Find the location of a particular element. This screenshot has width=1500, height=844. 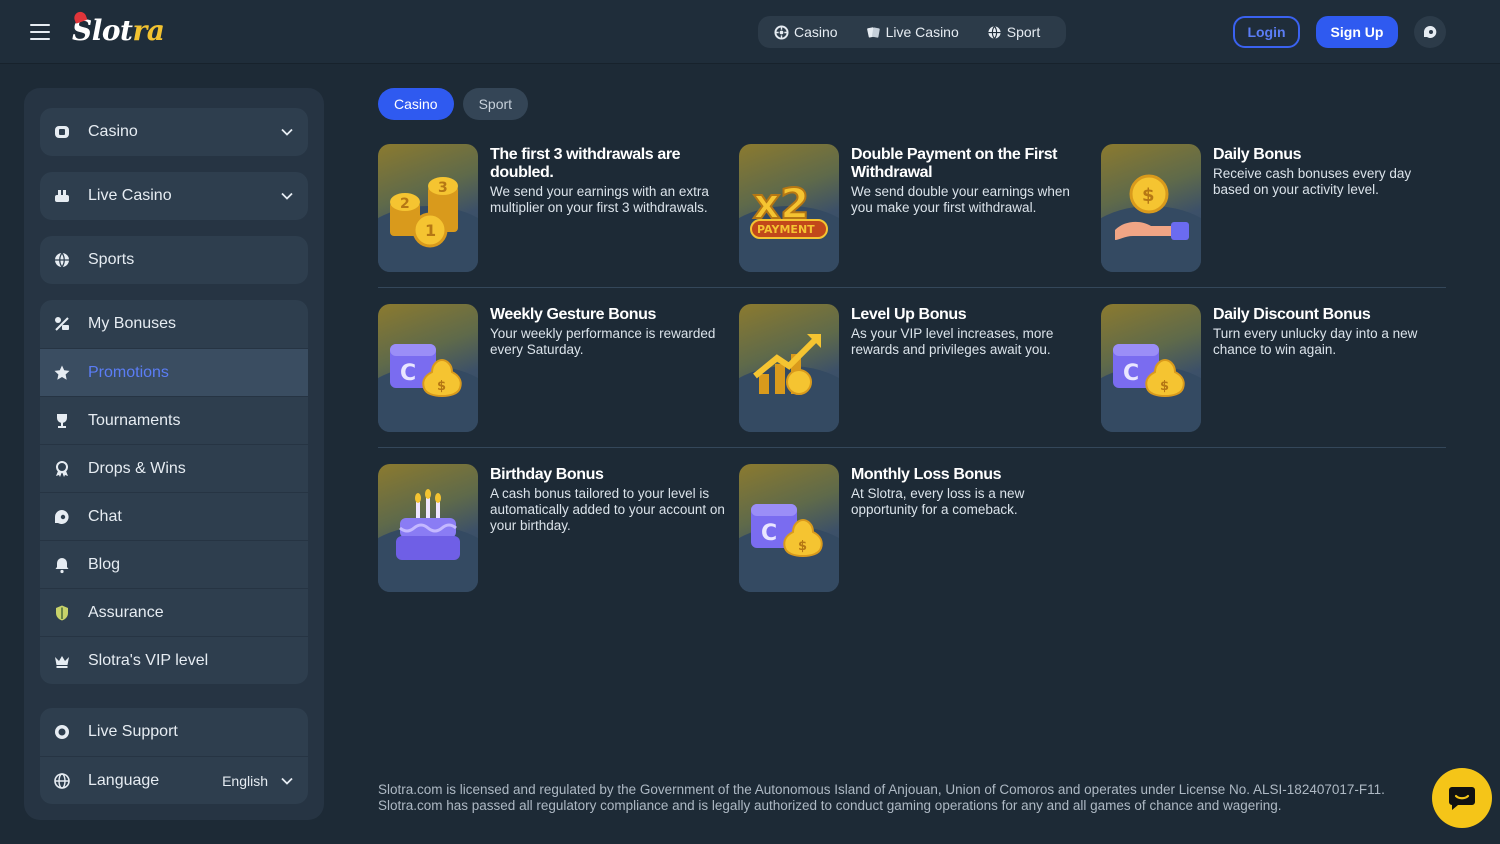

promo-title: Monthly Loss Bonus is located at coordinates (926, 474).